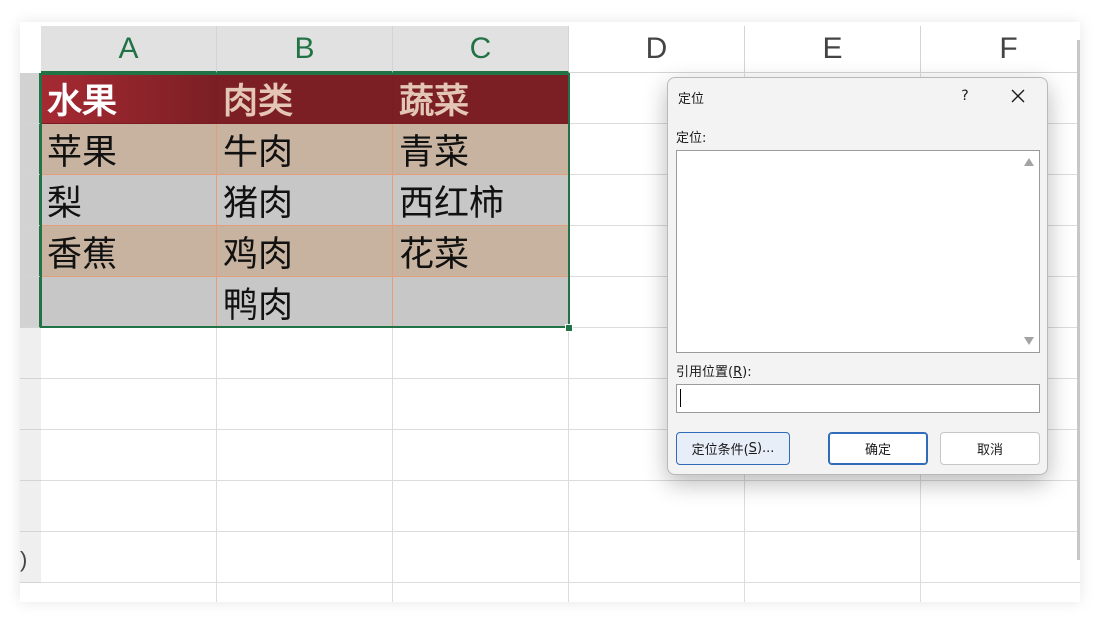 The image size is (1101, 622). Describe the element at coordinates (305, 302) in the screenshot. I see `table-cell: 鸭肉` at that location.